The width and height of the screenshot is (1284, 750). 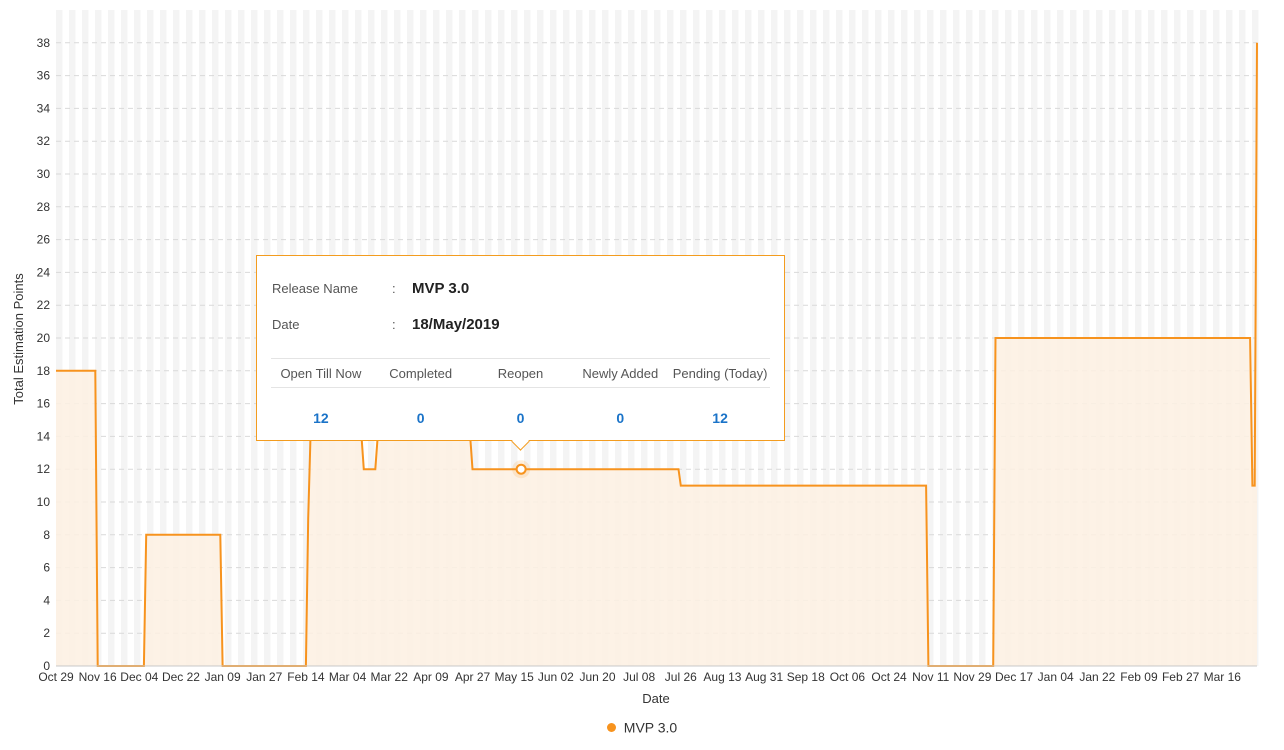 I want to click on x-axis-title: Date, so click(x=655, y=698).